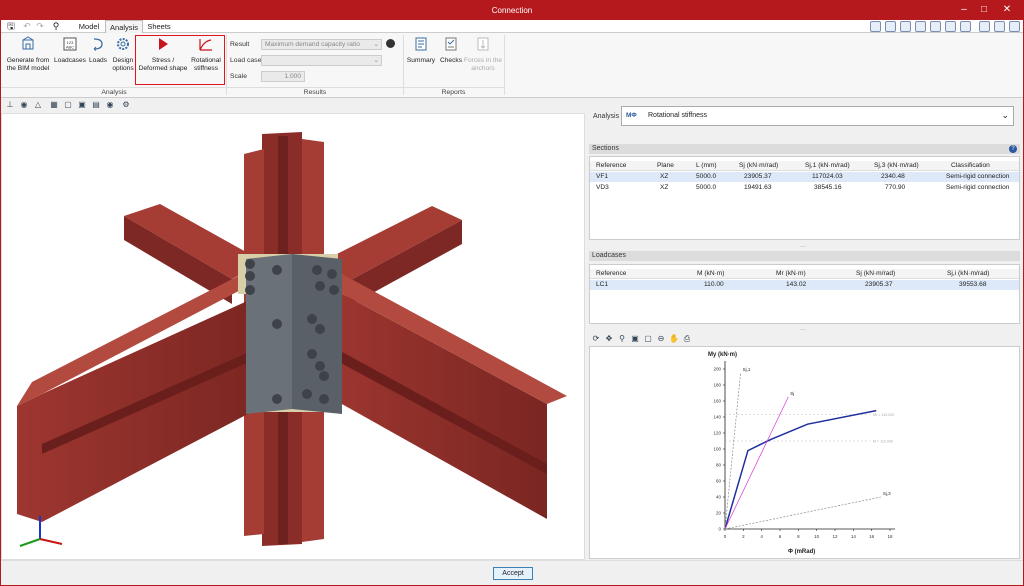 The width and height of the screenshot is (1024, 586). Describe the element at coordinates (648, 339) in the screenshot. I see `zoom-window-icon: ▢` at that location.